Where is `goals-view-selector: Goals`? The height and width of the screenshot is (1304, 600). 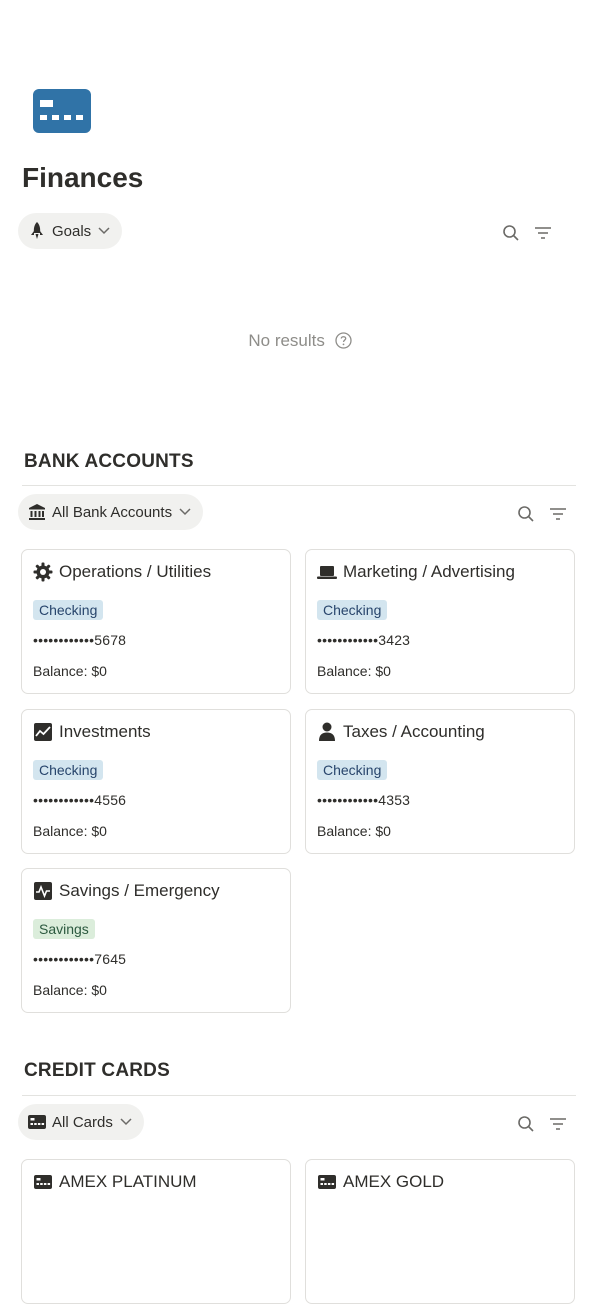 goals-view-selector: Goals is located at coordinates (70, 231).